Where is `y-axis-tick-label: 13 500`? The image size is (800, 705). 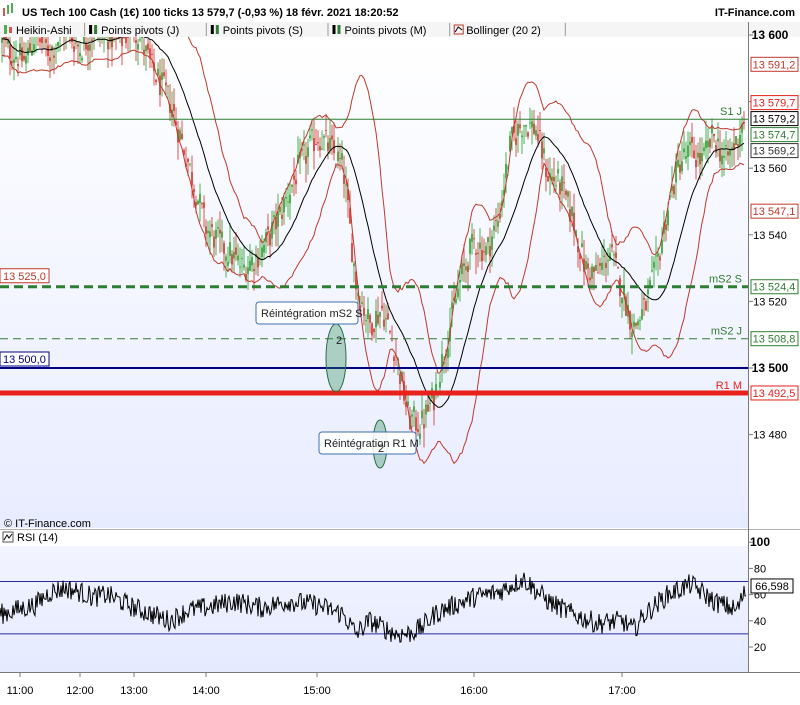
y-axis-tick-label: 13 500 is located at coordinates (770, 368).